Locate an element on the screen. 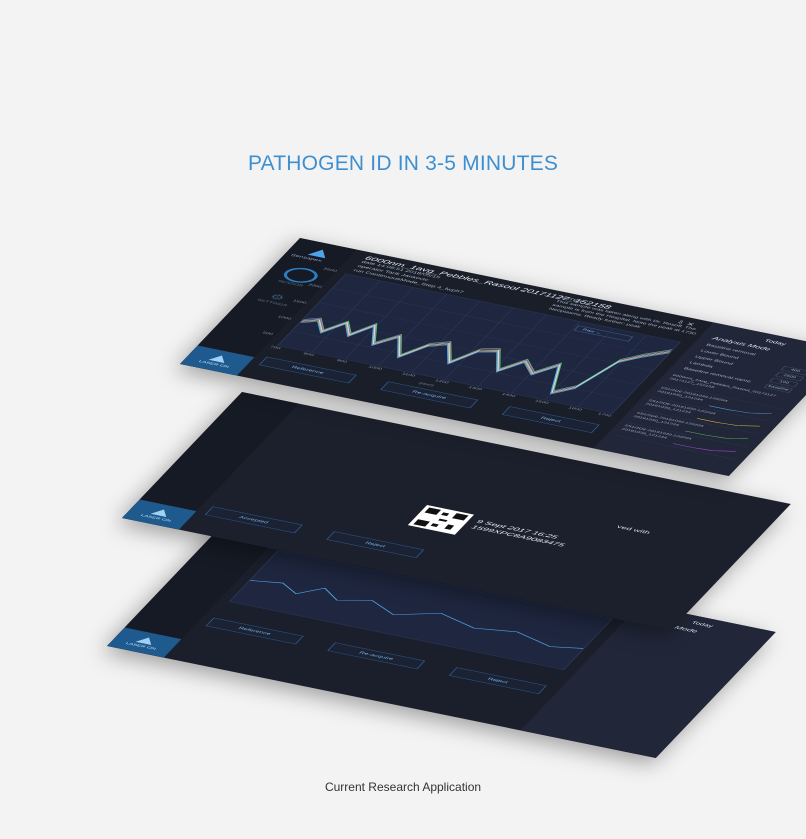  x-tick: 700 is located at coordinates (275, 348).